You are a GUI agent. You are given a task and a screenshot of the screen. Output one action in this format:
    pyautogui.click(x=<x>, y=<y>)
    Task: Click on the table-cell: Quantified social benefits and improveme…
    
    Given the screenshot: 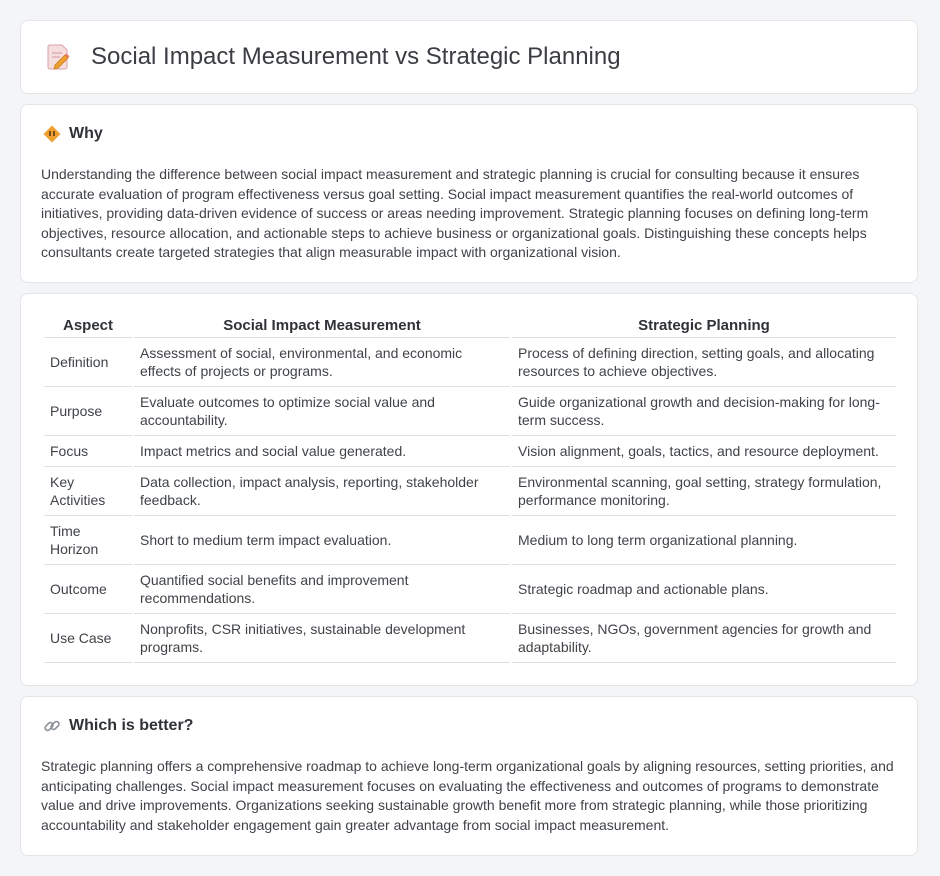 What is the action you would take?
    pyautogui.click(x=322, y=589)
    